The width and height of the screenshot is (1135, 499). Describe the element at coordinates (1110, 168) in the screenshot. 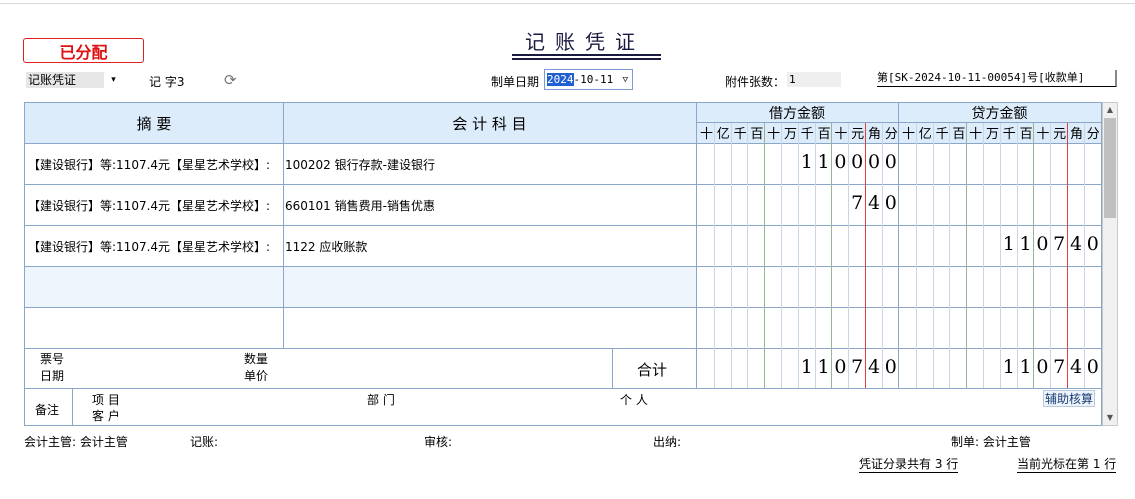

I see `scroll-thumb` at that location.